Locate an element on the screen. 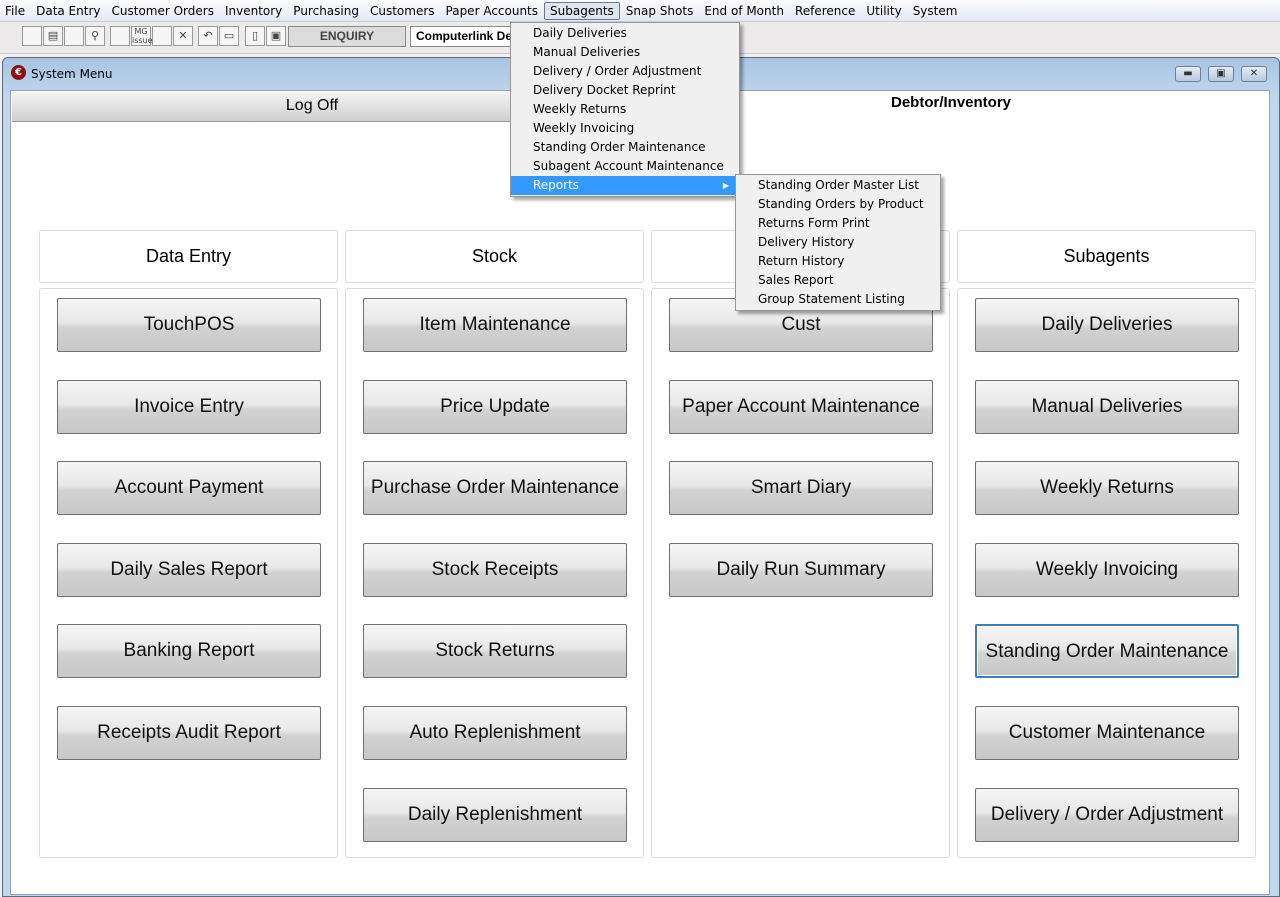 The image size is (1280, 897). column-header-subagents: Subagents is located at coordinates (1106, 256).